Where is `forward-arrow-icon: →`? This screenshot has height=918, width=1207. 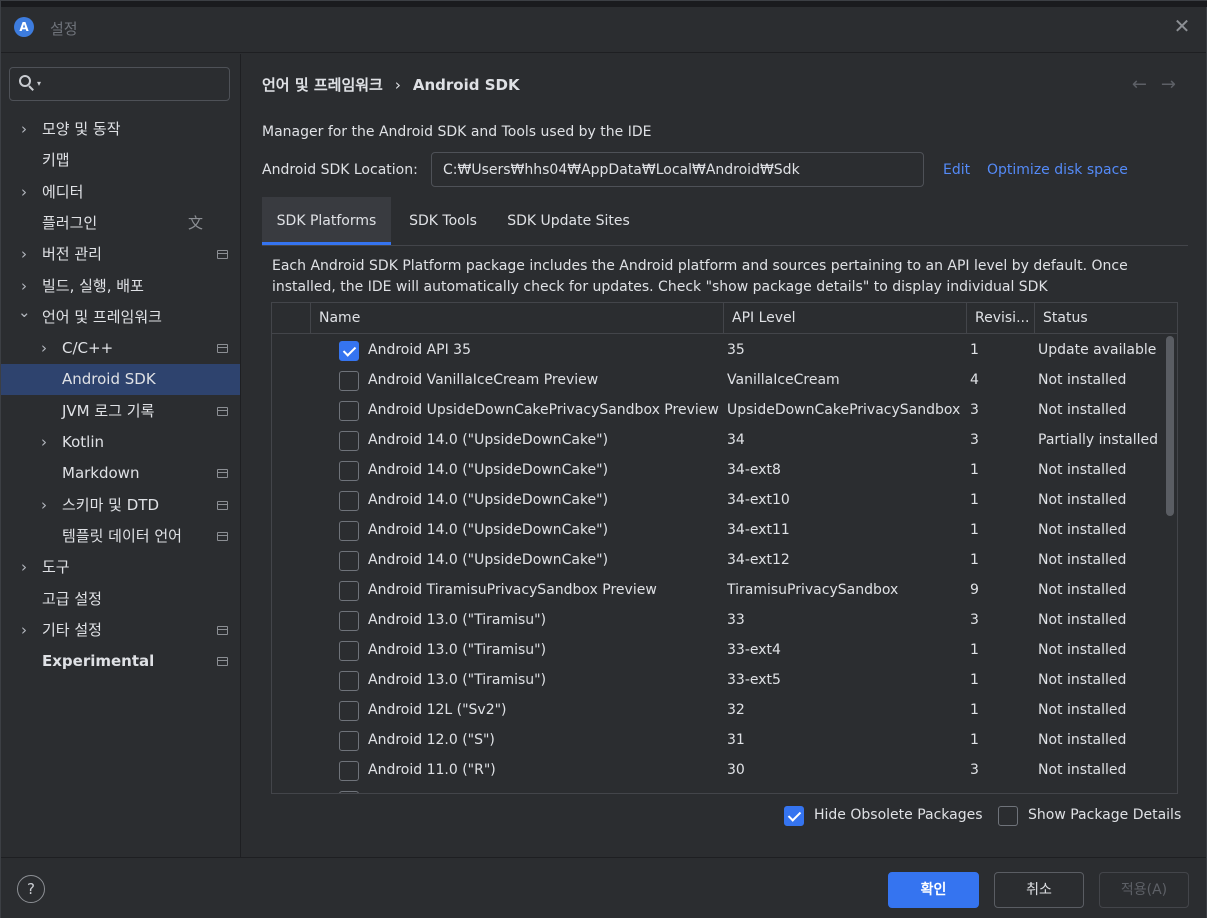
forward-arrow-icon: → is located at coordinates (1175, 84).